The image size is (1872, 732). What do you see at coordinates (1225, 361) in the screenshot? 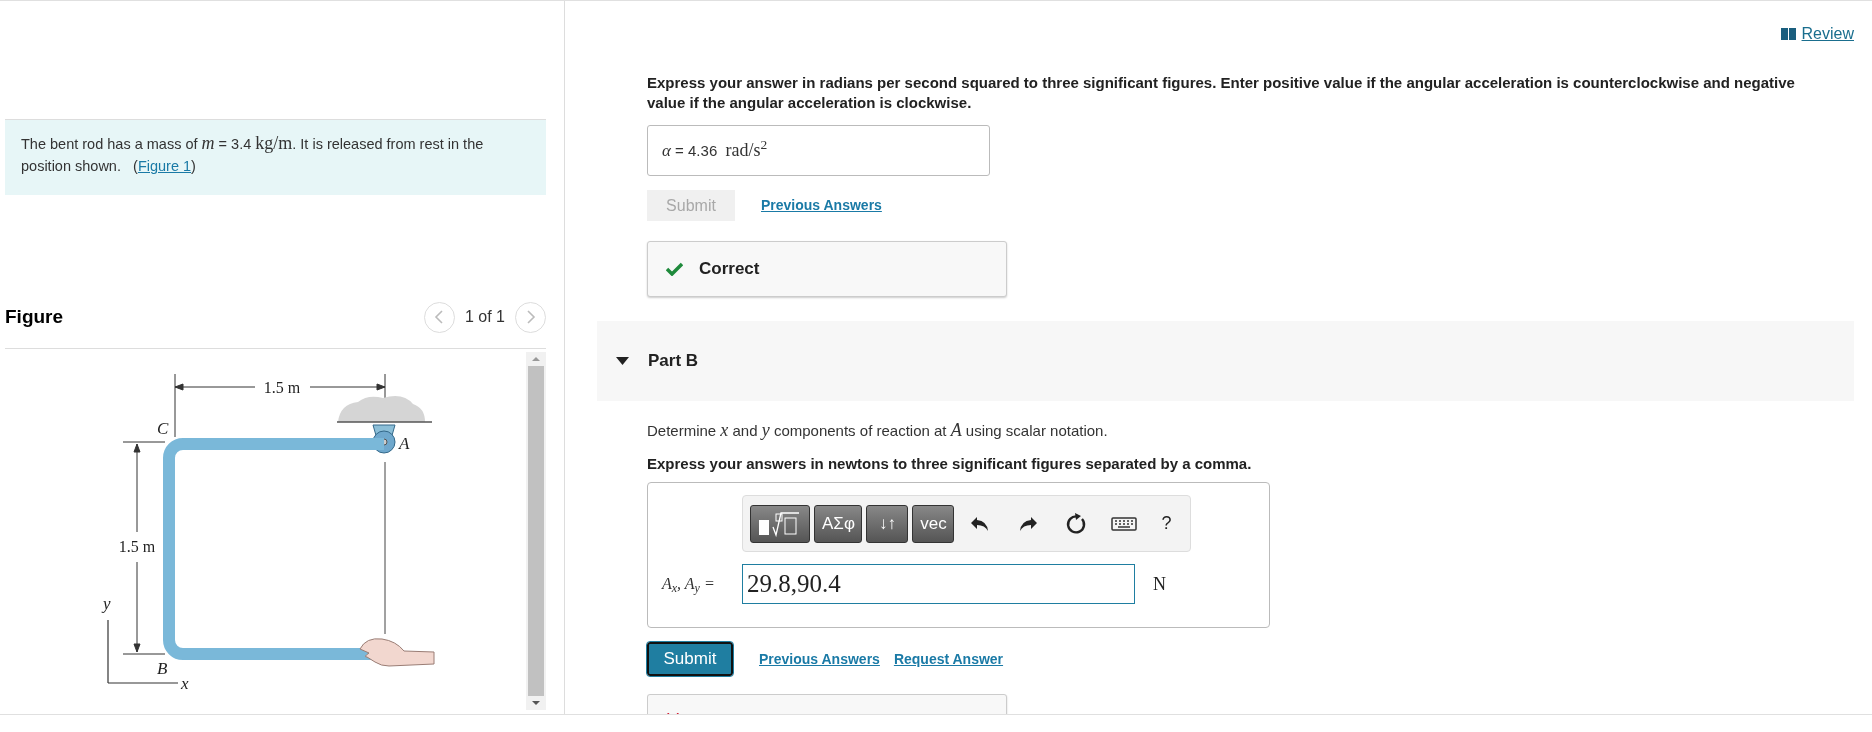
I see `part-header: Part B` at bounding box center [1225, 361].